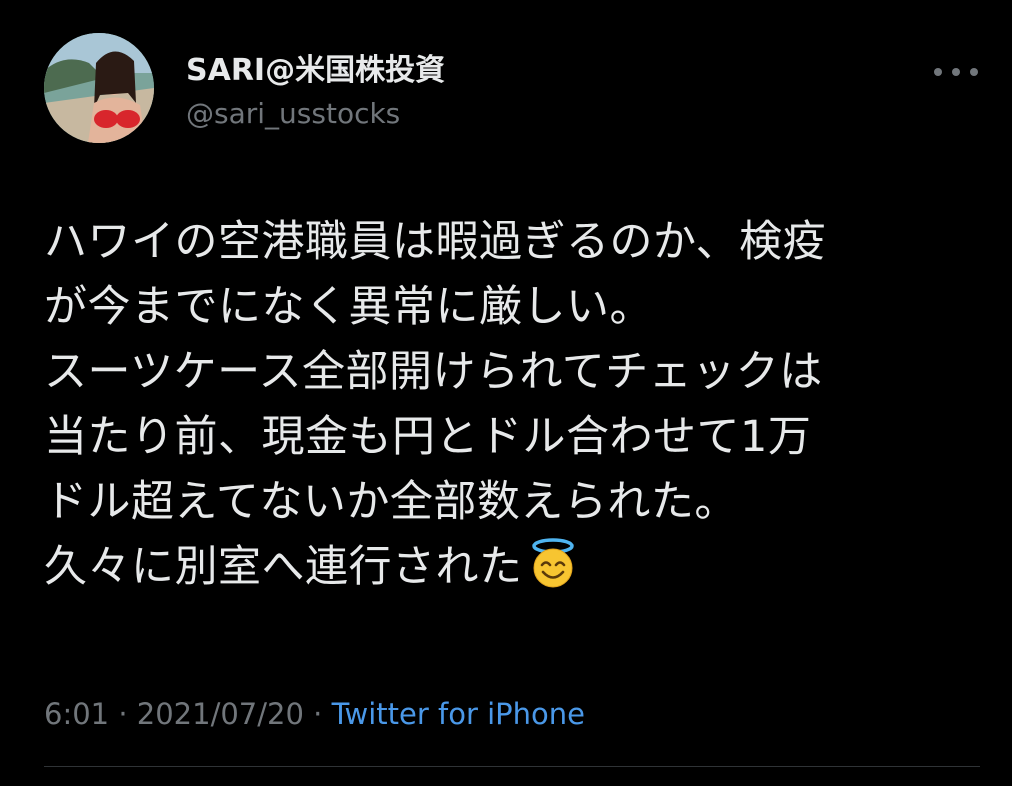 This screenshot has width=1012, height=786. Describe the element at coordinates (315, 71) in the screenshot. I see `author-display-name: SARI@米国株投資` at that location.